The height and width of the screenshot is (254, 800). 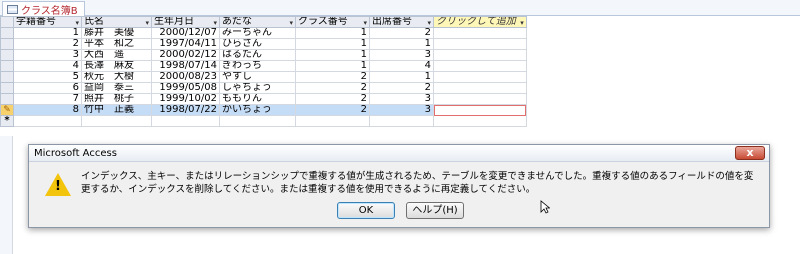 I want to click on student-id-cell: 6, so click(x=47, y=88).